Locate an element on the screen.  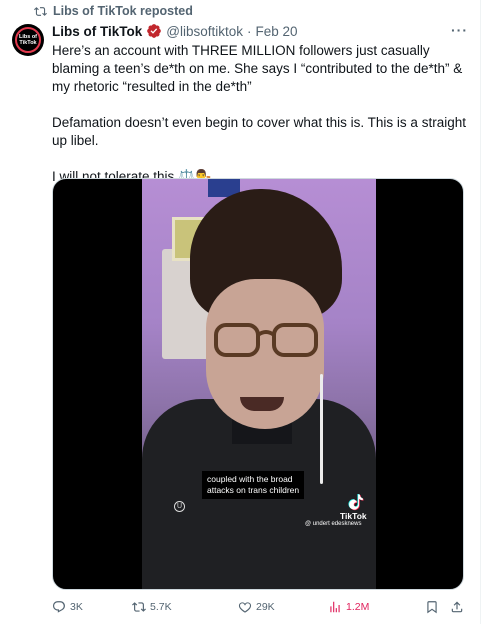
avatar: Libs of TikTok is located at coordinates (28, 40).